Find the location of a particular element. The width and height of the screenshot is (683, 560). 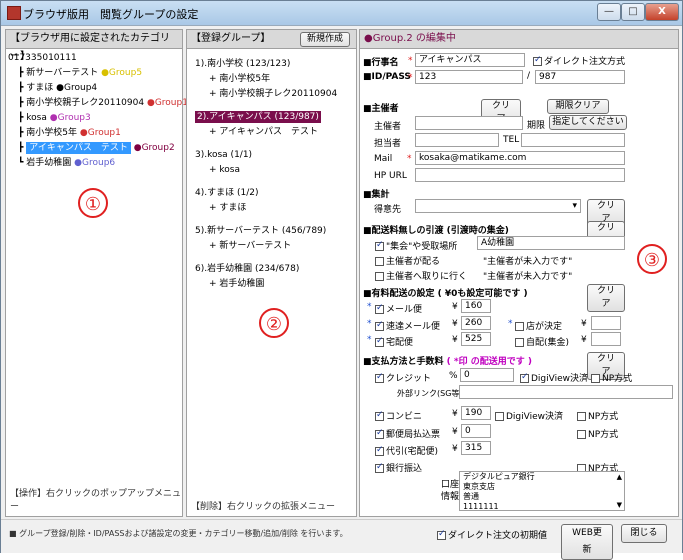

group-member: + すまほ is located at coordinates (275, 208).